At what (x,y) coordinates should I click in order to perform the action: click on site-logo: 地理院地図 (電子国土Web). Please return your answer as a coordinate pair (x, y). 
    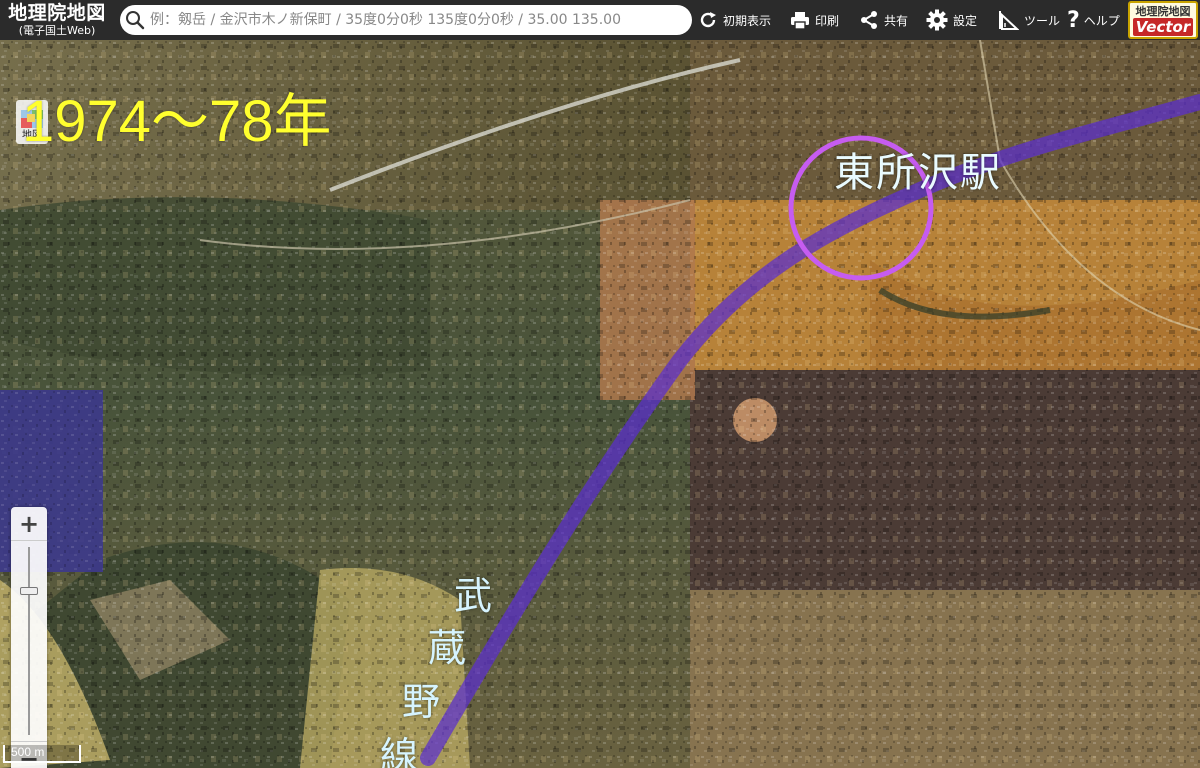
    Looking at the image, I should click on (57, 20).